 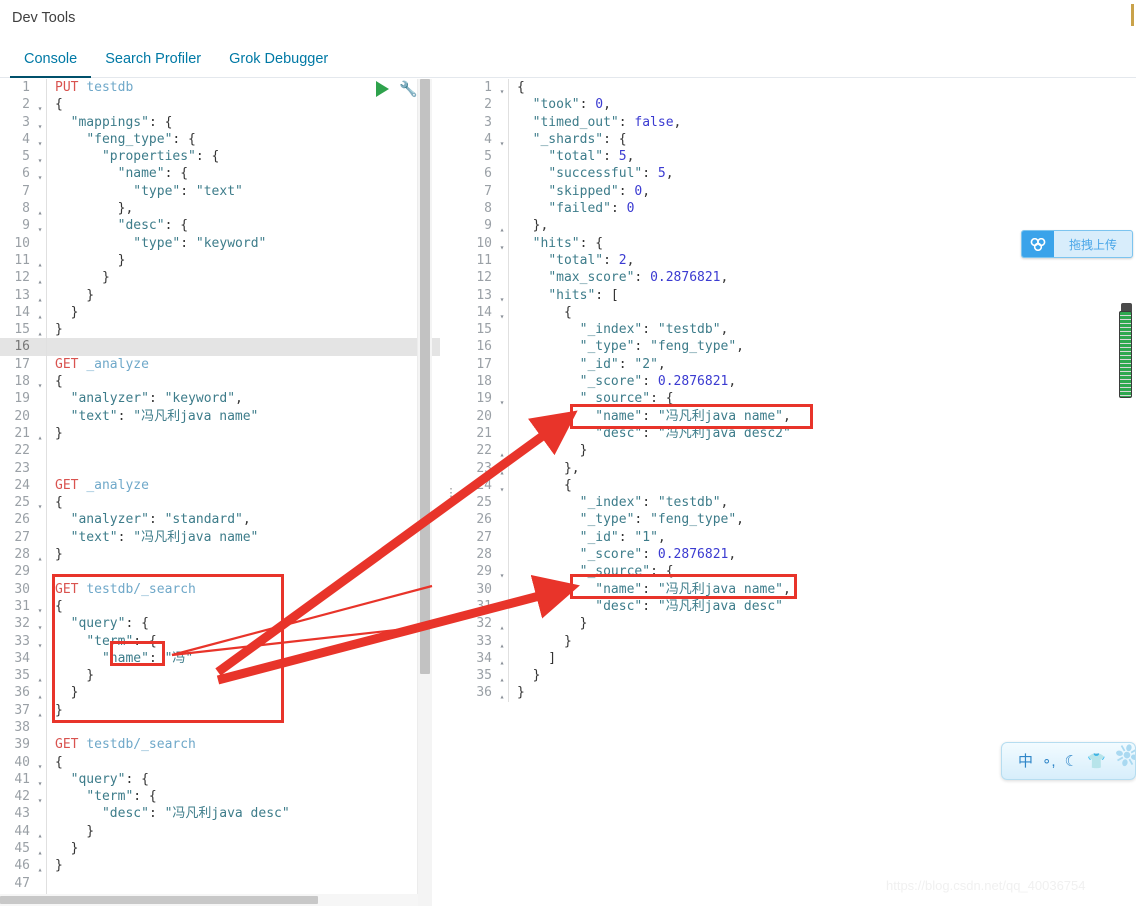 I want to click on code-line: 6 ▾ "name": {, so click(x=220, y=174).